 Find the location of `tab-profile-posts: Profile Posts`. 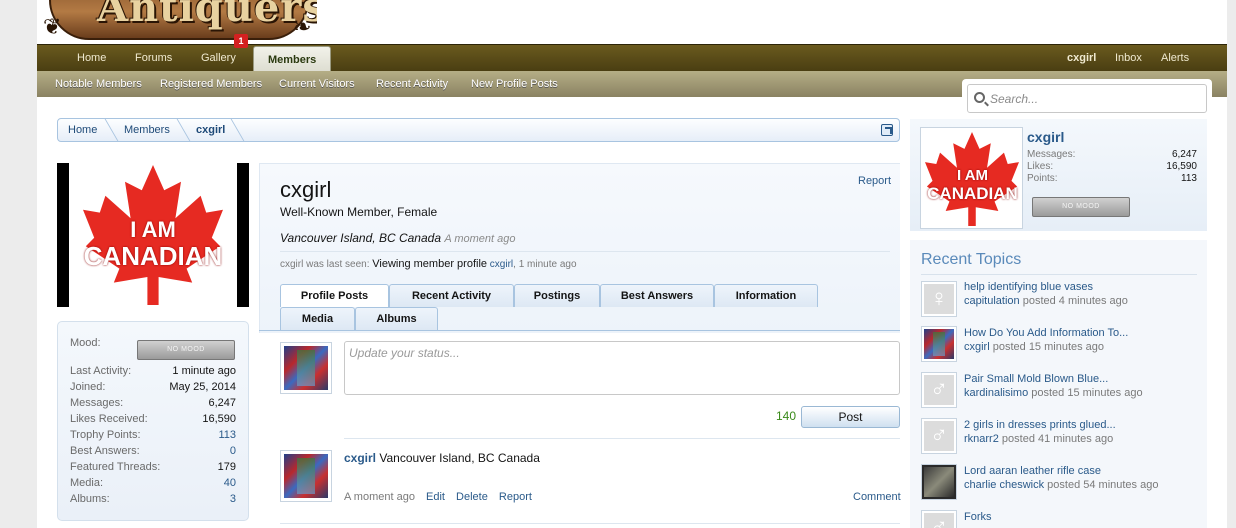

tab-profile-posts: Profile Posts is located at coordinates (334, 295).